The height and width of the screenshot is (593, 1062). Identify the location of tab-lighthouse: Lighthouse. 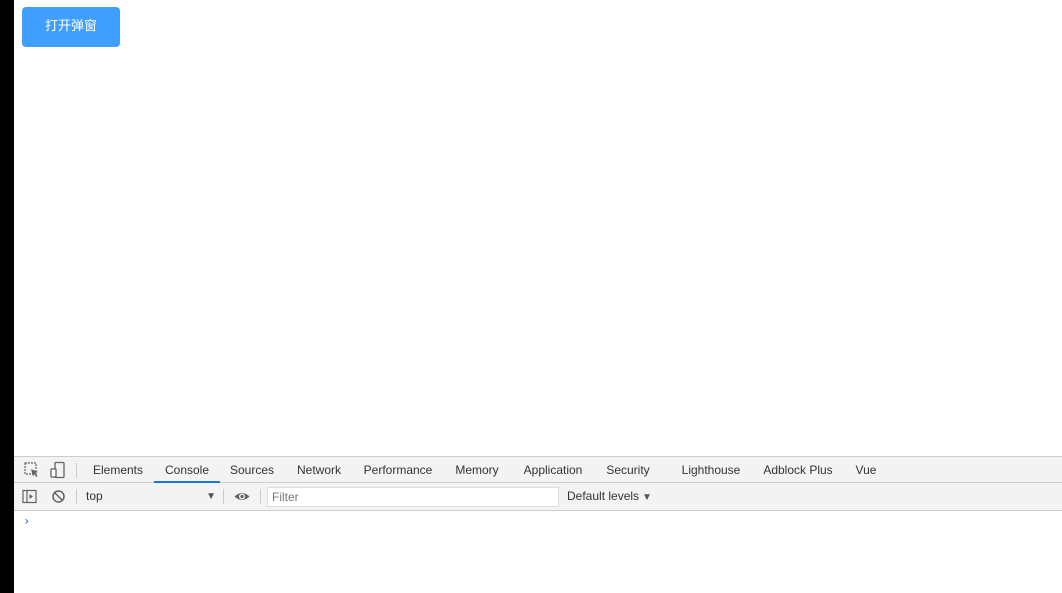
(711, 470).